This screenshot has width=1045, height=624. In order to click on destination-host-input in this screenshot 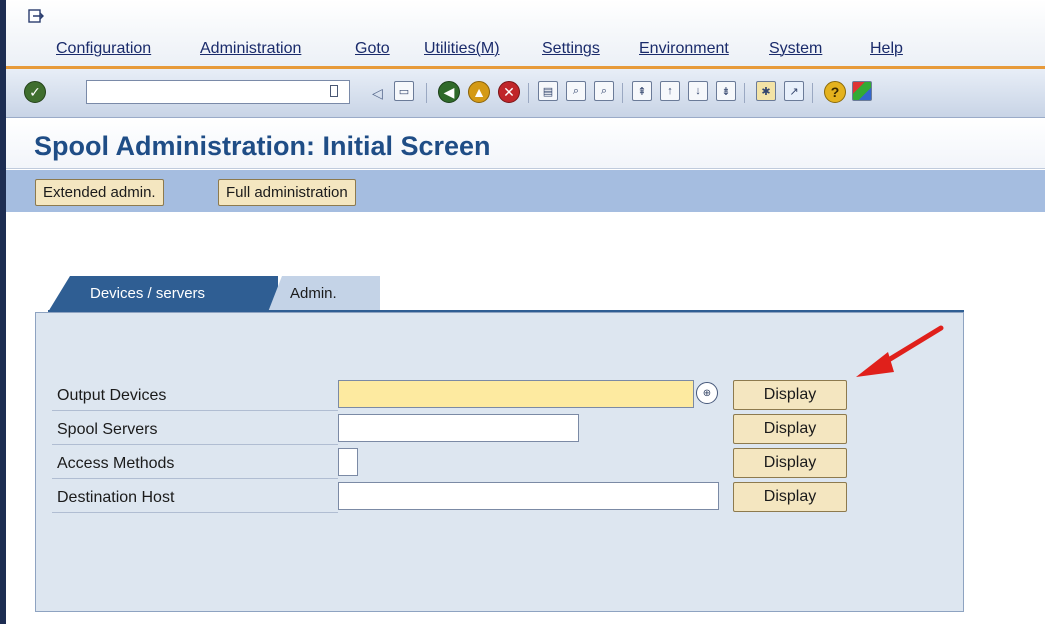, I will do `click(528, 496)`.